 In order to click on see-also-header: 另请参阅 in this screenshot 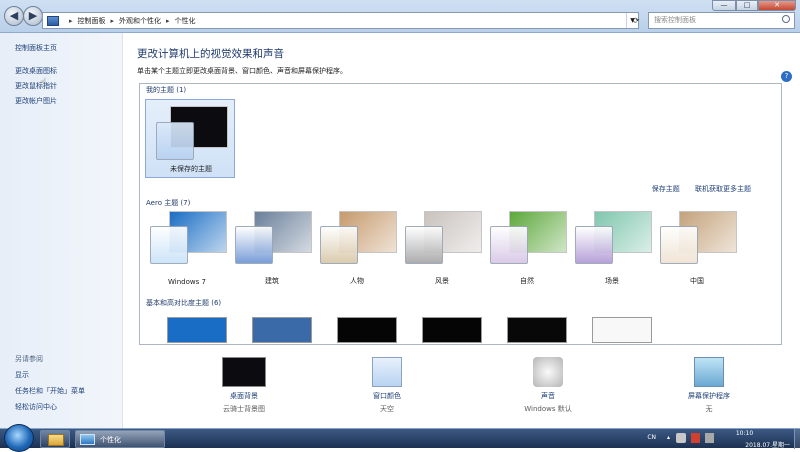, I will do `click(29, 359)`.